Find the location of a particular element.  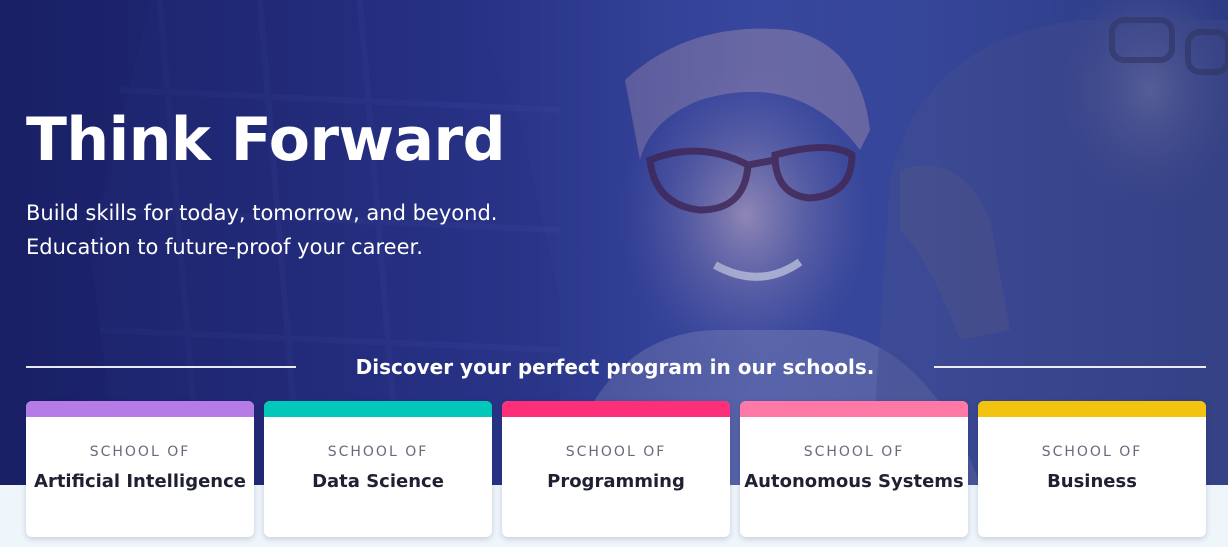

hero-title: Think Forward is located at coordinates (266, 140).